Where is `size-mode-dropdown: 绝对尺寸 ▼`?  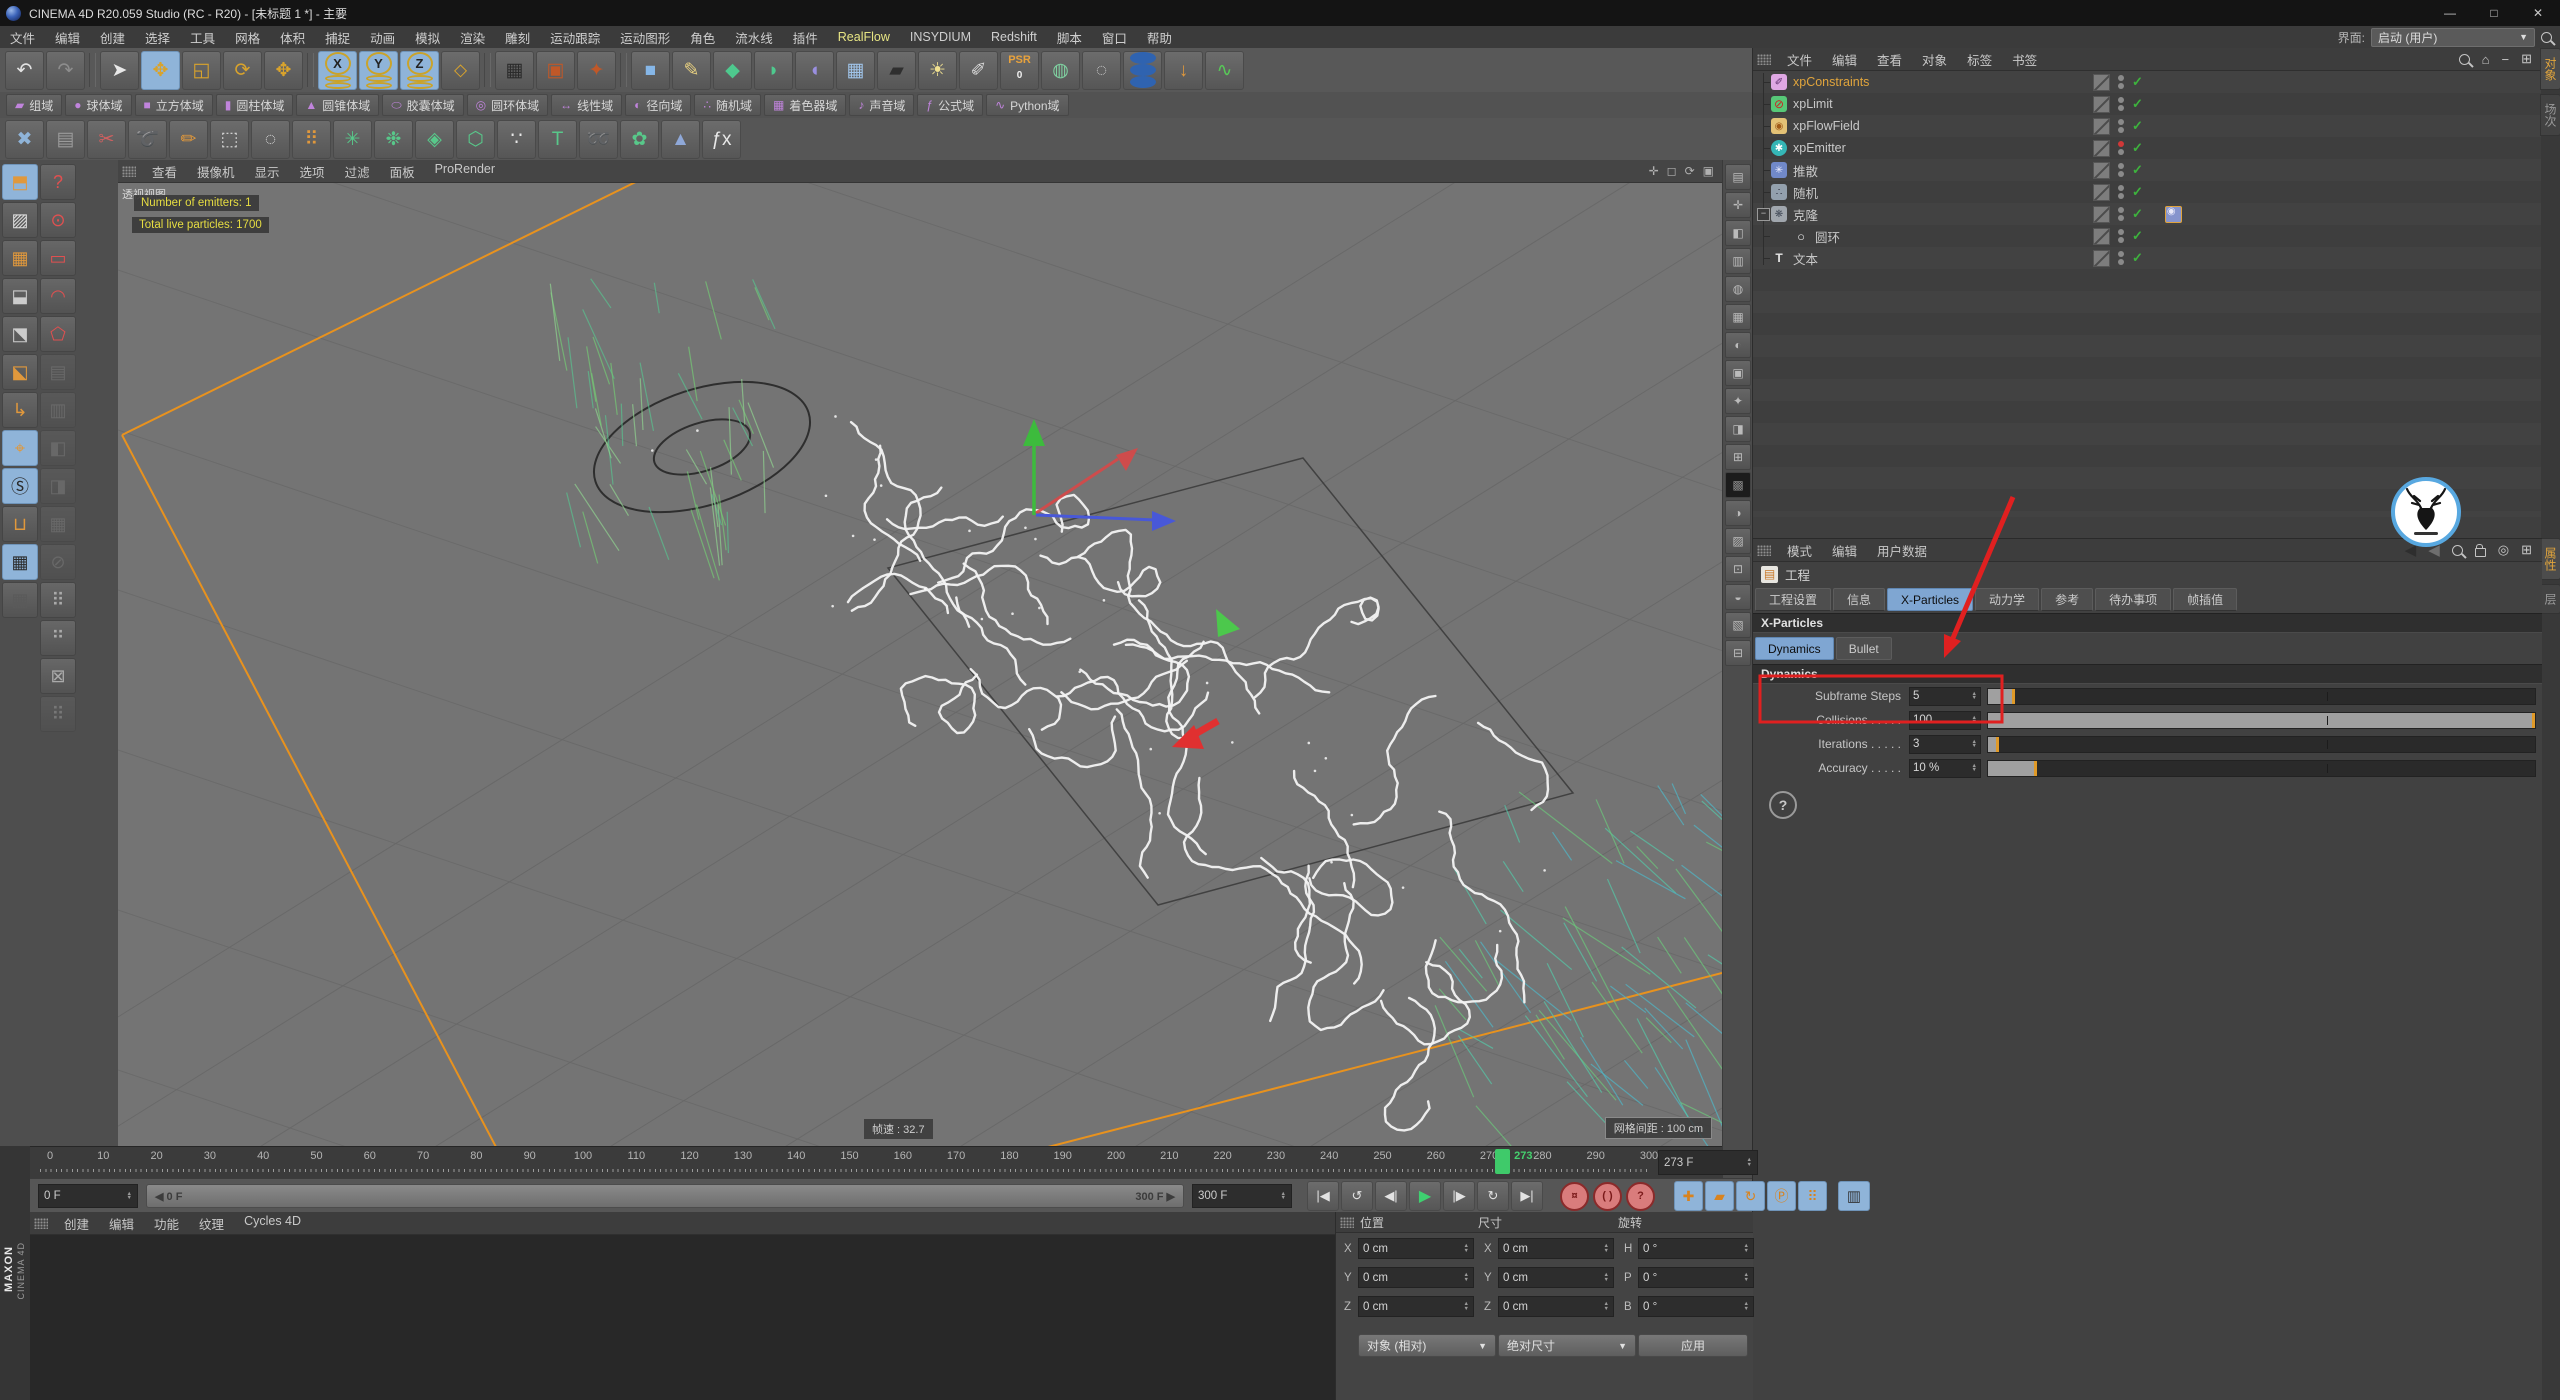
size-mode-dropdown: 绝对尺寸 ▼ is located at coordinates (1567, 1345).